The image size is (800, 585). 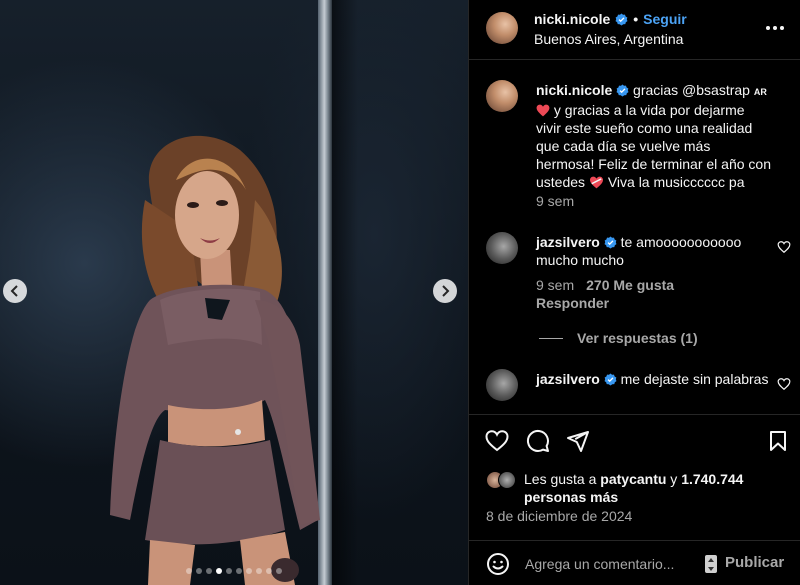 I want to click on more-options-button, so click(x=775, y=28).